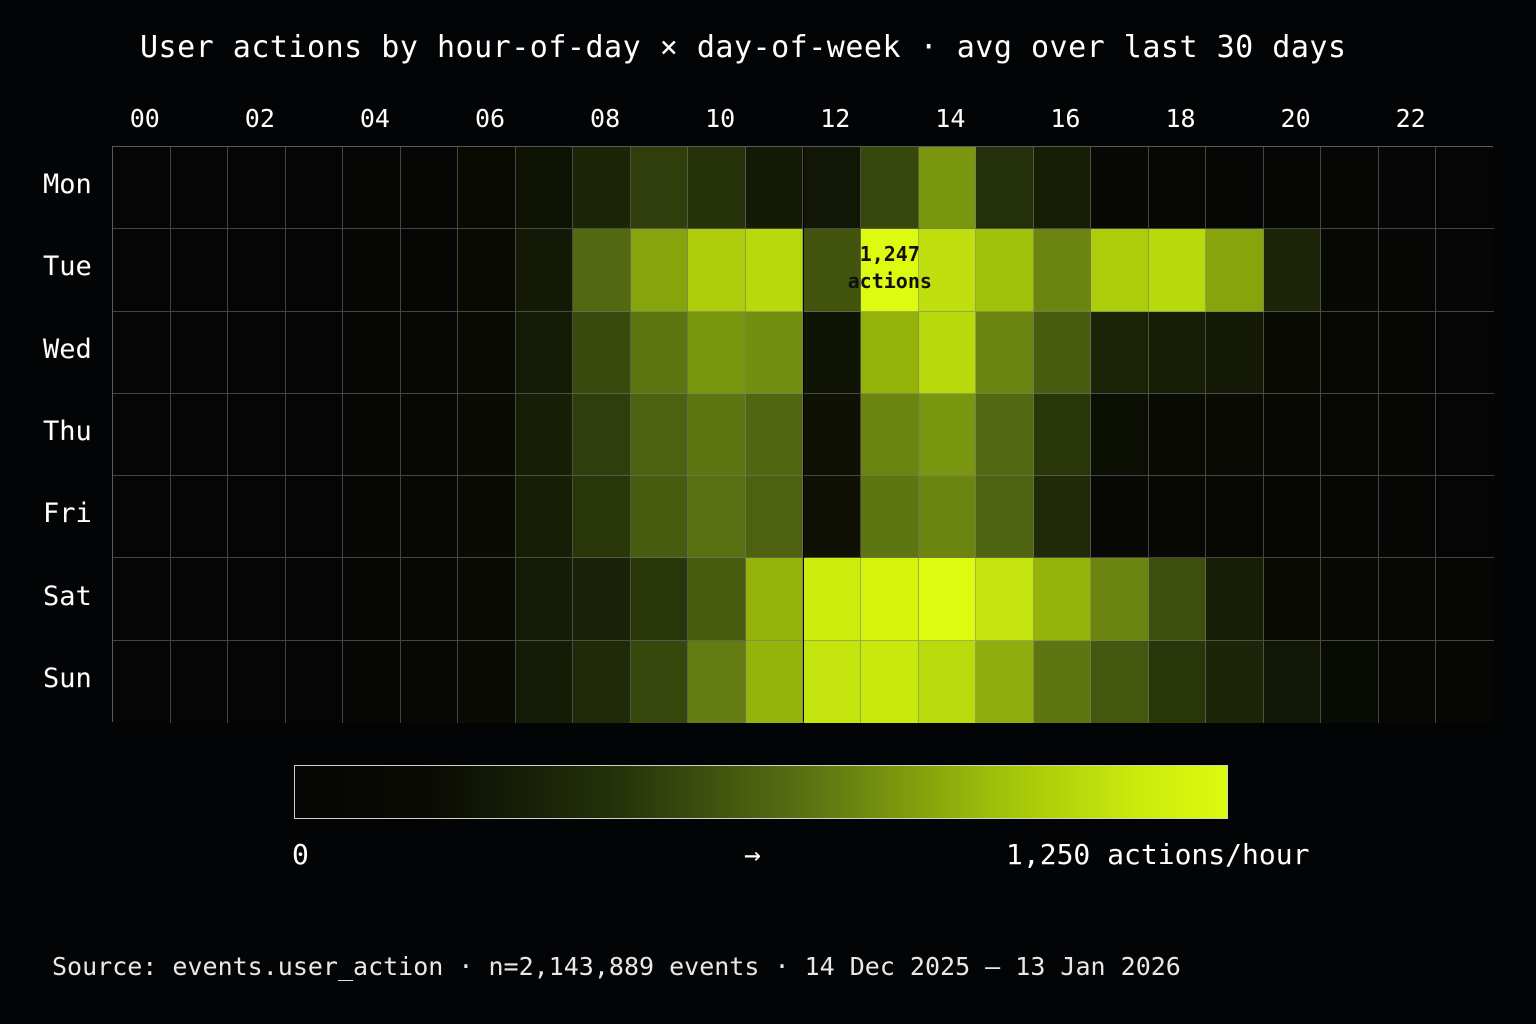 The width and height of the screenshot is (1536, 1024). Describe the element at coordinates (889, 281) in the screenshot. I see `annotation-unit: actions` at that location.